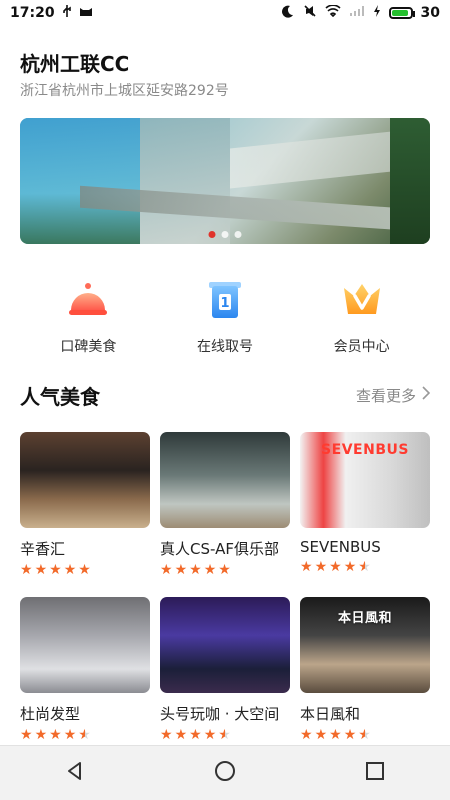 This screenshot has height=800, width=450. Describe the element at coordinates (75, 64) in the screenshot. I see `venue-title: 杭州工联CC` at that location.